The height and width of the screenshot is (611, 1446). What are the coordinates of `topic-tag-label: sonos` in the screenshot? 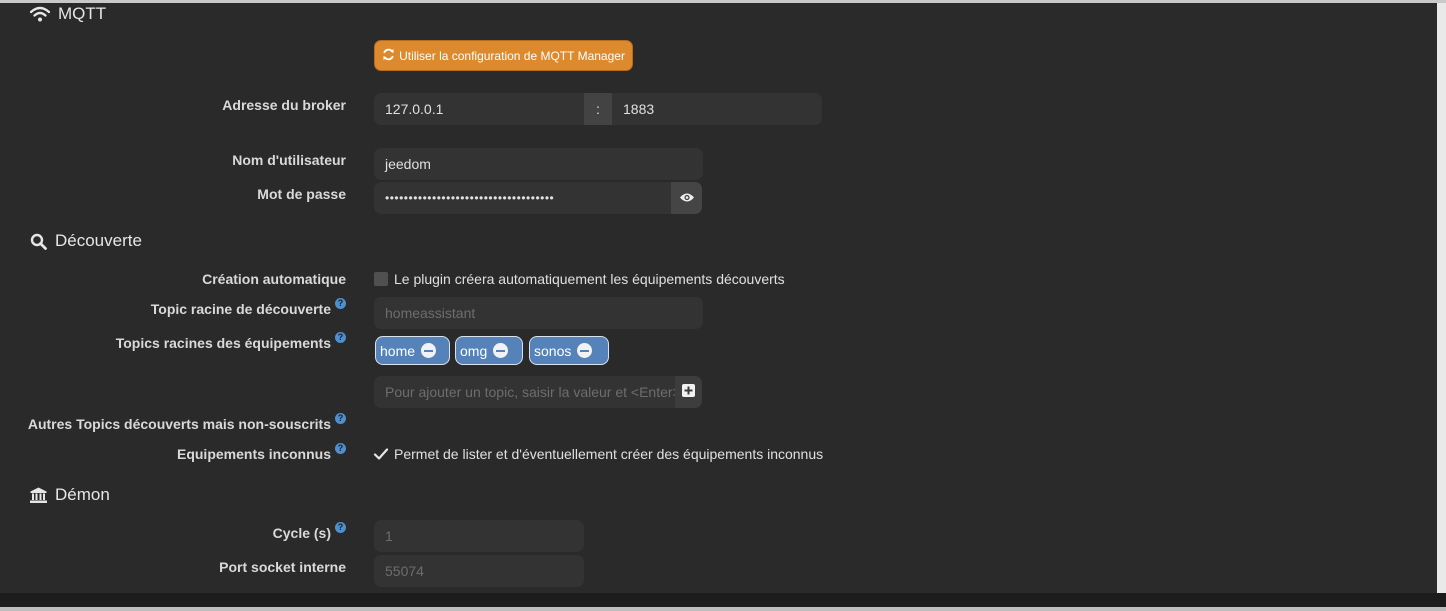 It's located at (553, 350).